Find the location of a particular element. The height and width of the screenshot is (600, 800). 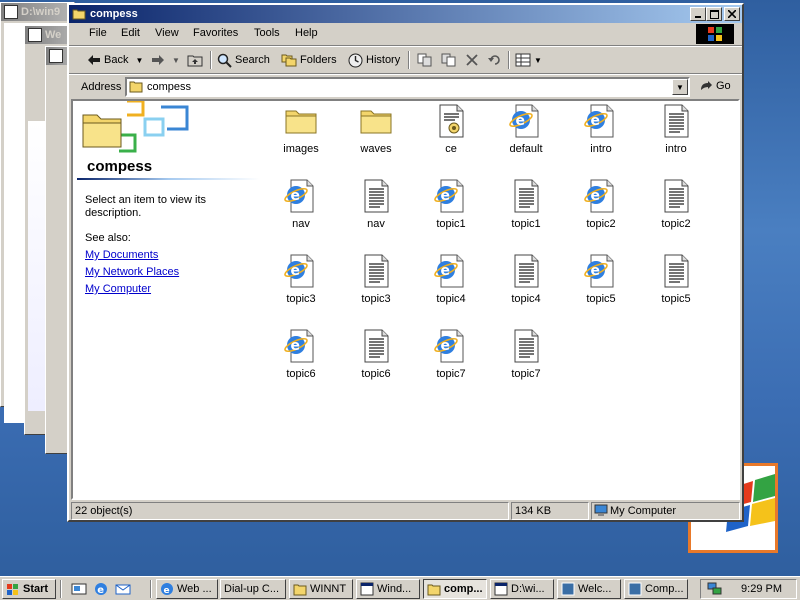

start-button: Start is located at coordinates (29, 589).